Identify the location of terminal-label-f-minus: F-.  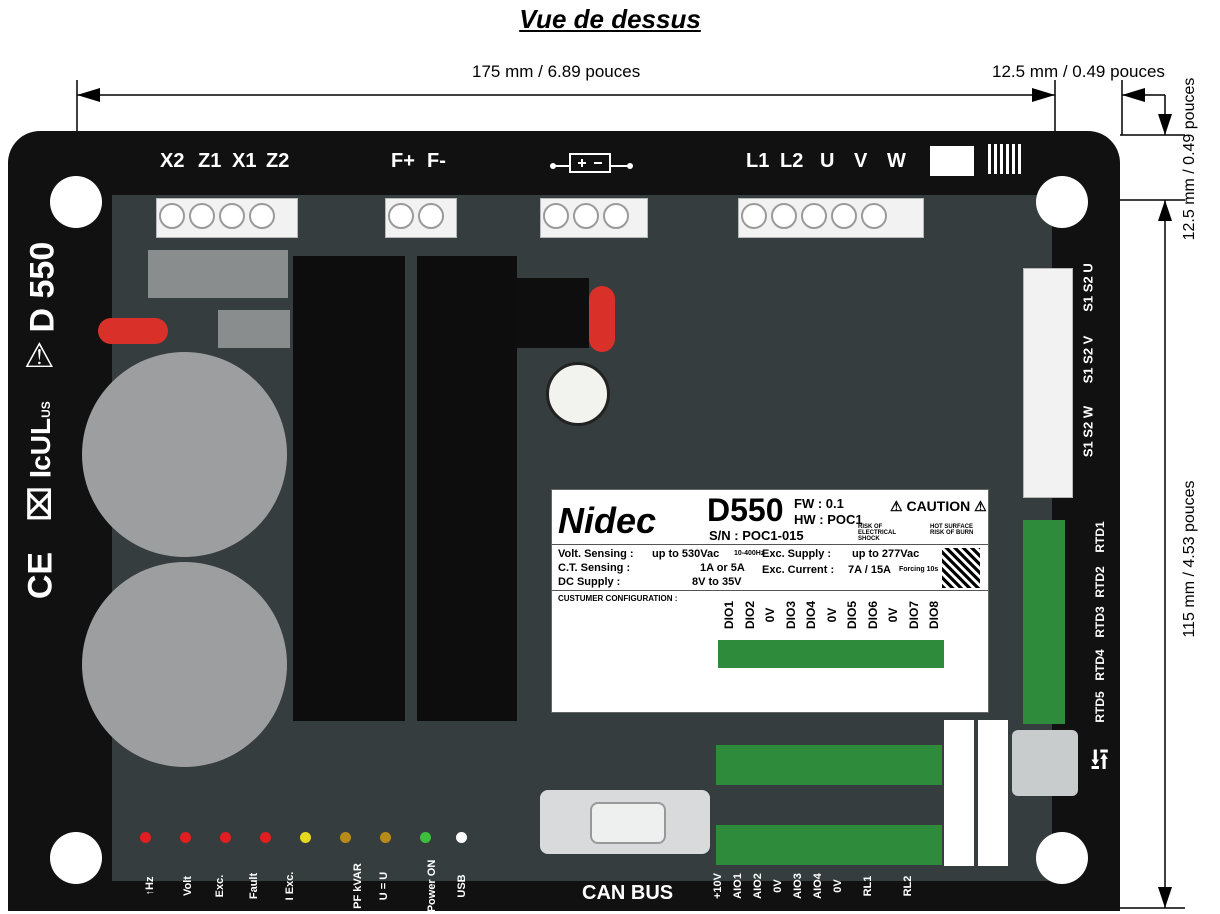
(436, 161).